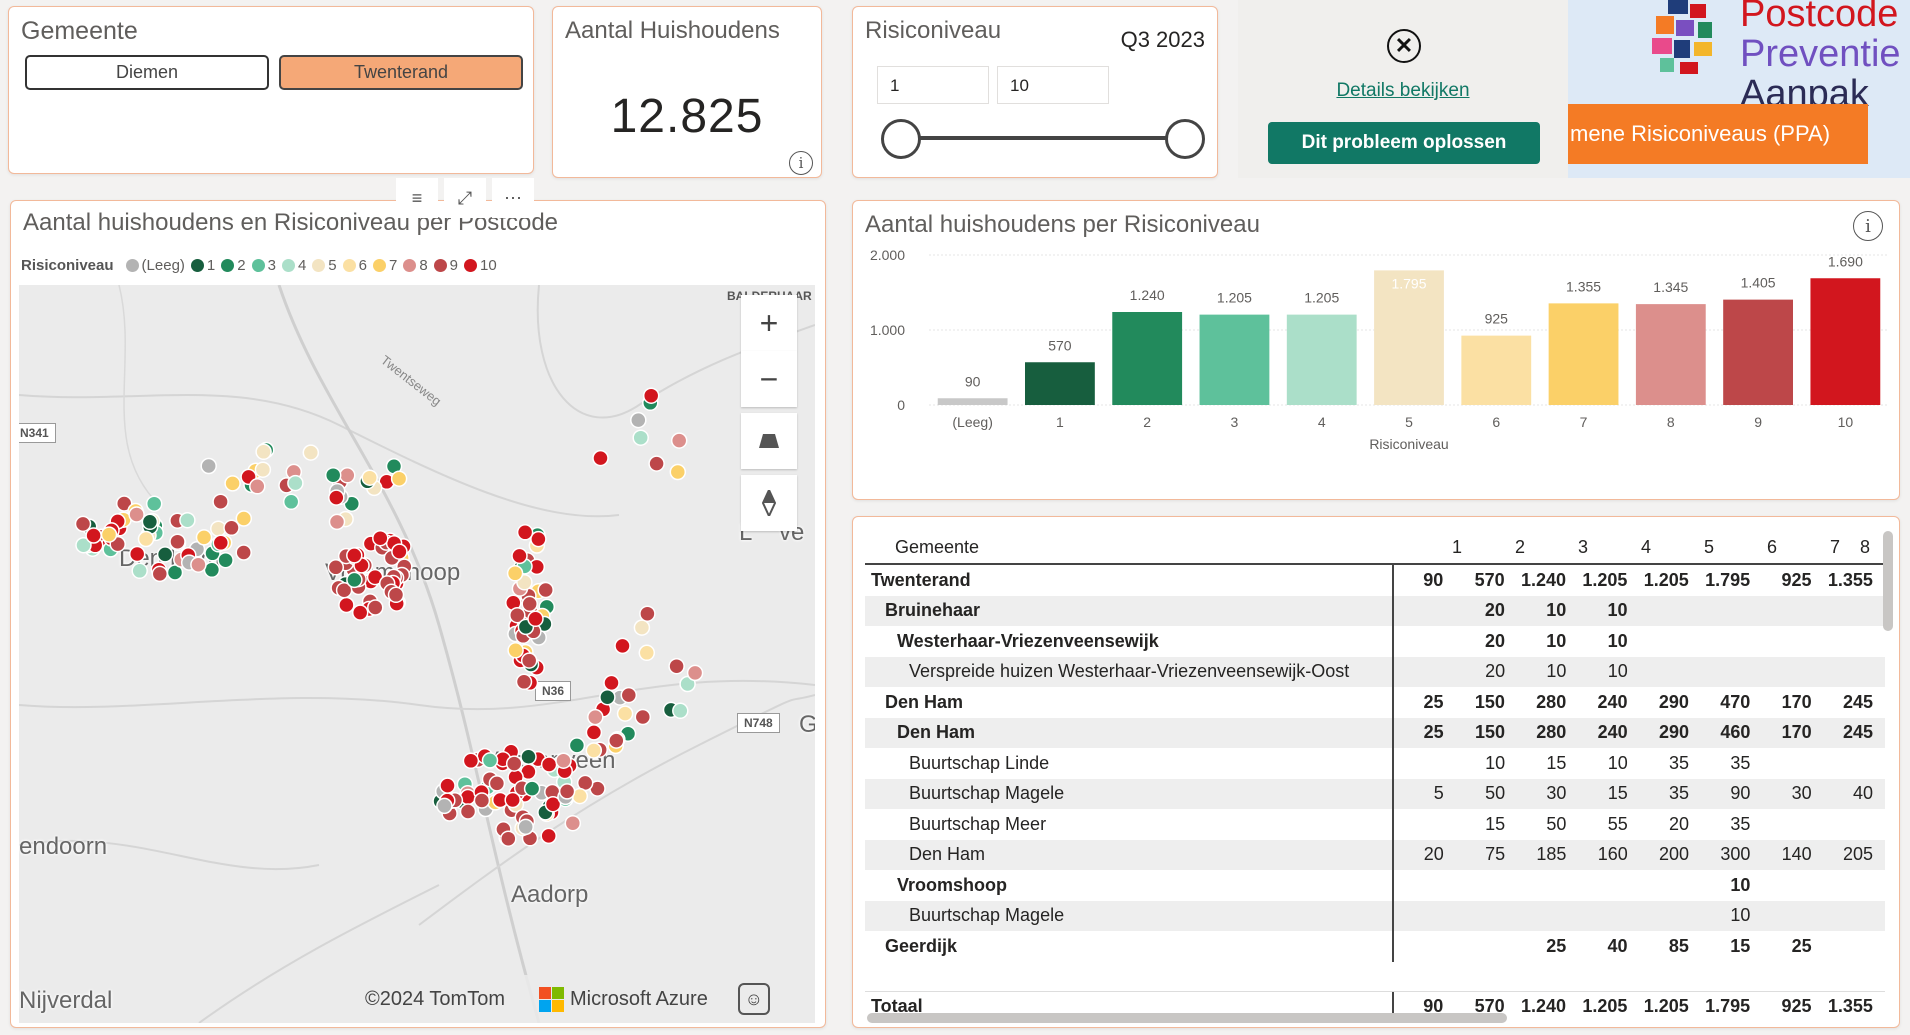  What do you see at coordinates (1138, 547) in the screenshot?
I see `column-header-gemeente: Gemeente` at bounding box center [1138, 547].